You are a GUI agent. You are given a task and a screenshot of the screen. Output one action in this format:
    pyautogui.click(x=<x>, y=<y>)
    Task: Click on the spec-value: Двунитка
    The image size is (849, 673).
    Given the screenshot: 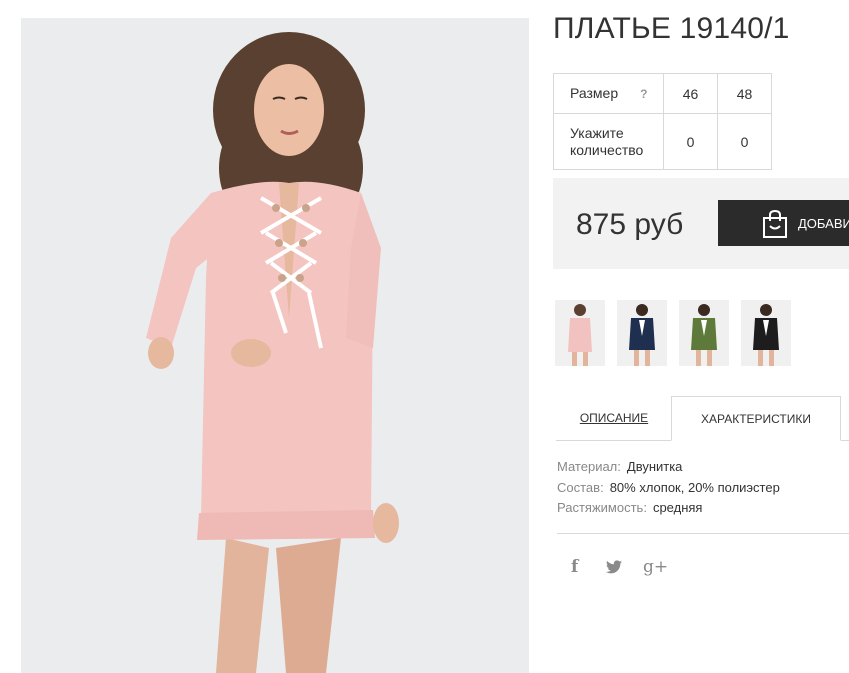 What is the action you would take?
    pyautogui.click(x=654, y=466)
    